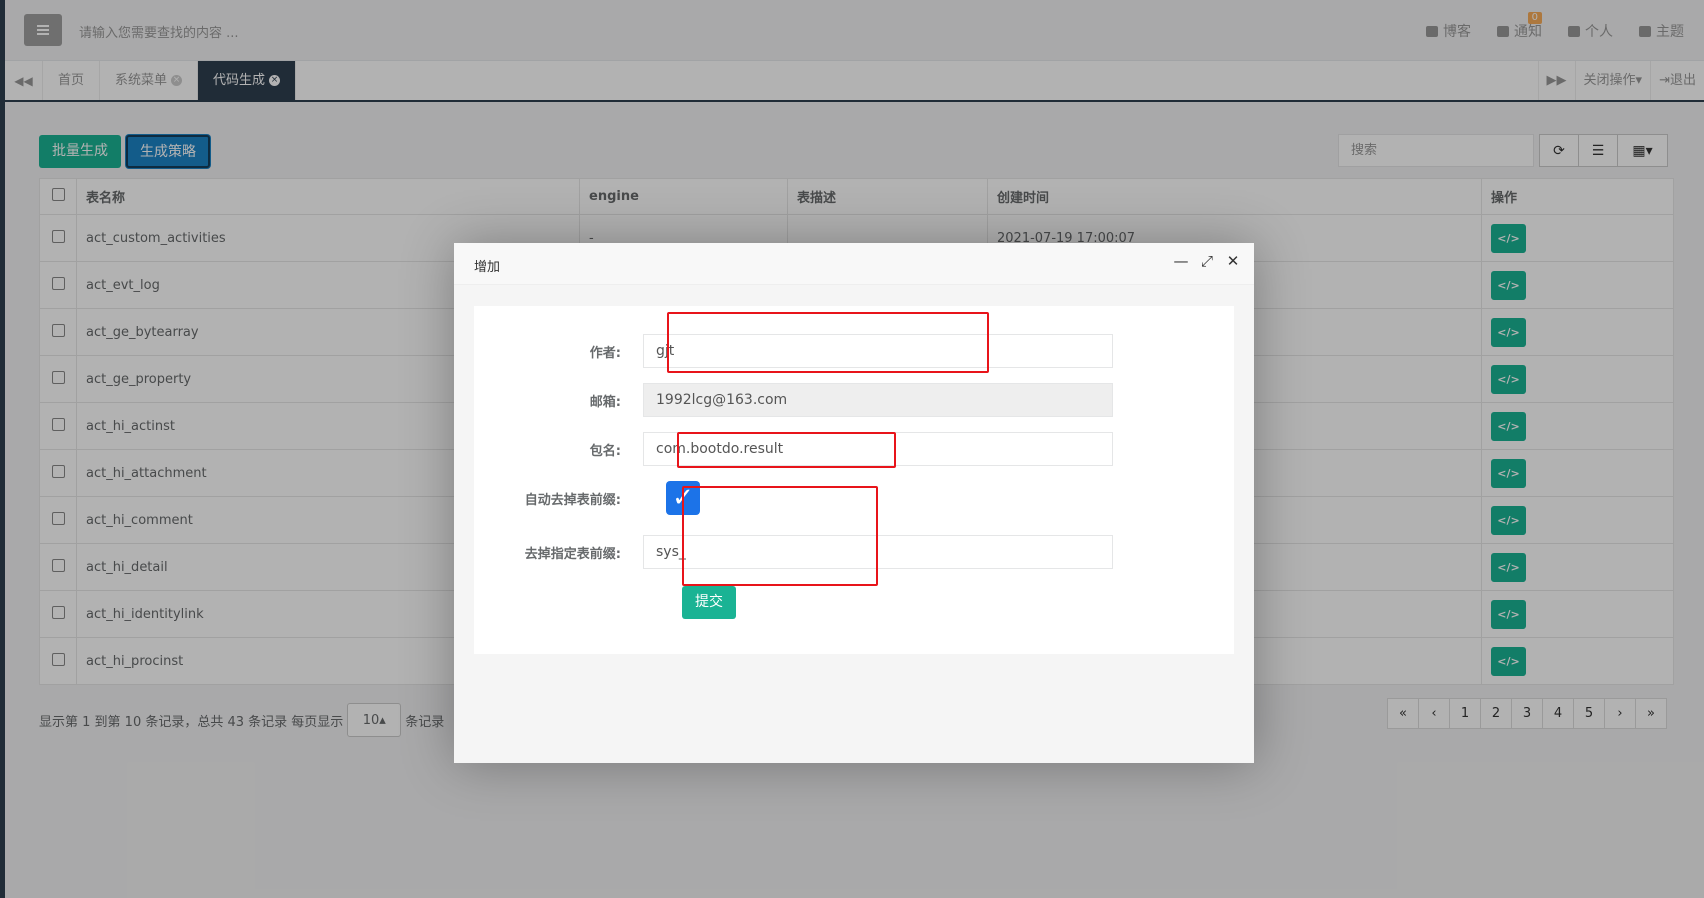  Describe the element at coordinates (1233, 261) in the screenshot. I see `close-icon: ✕` at that location.